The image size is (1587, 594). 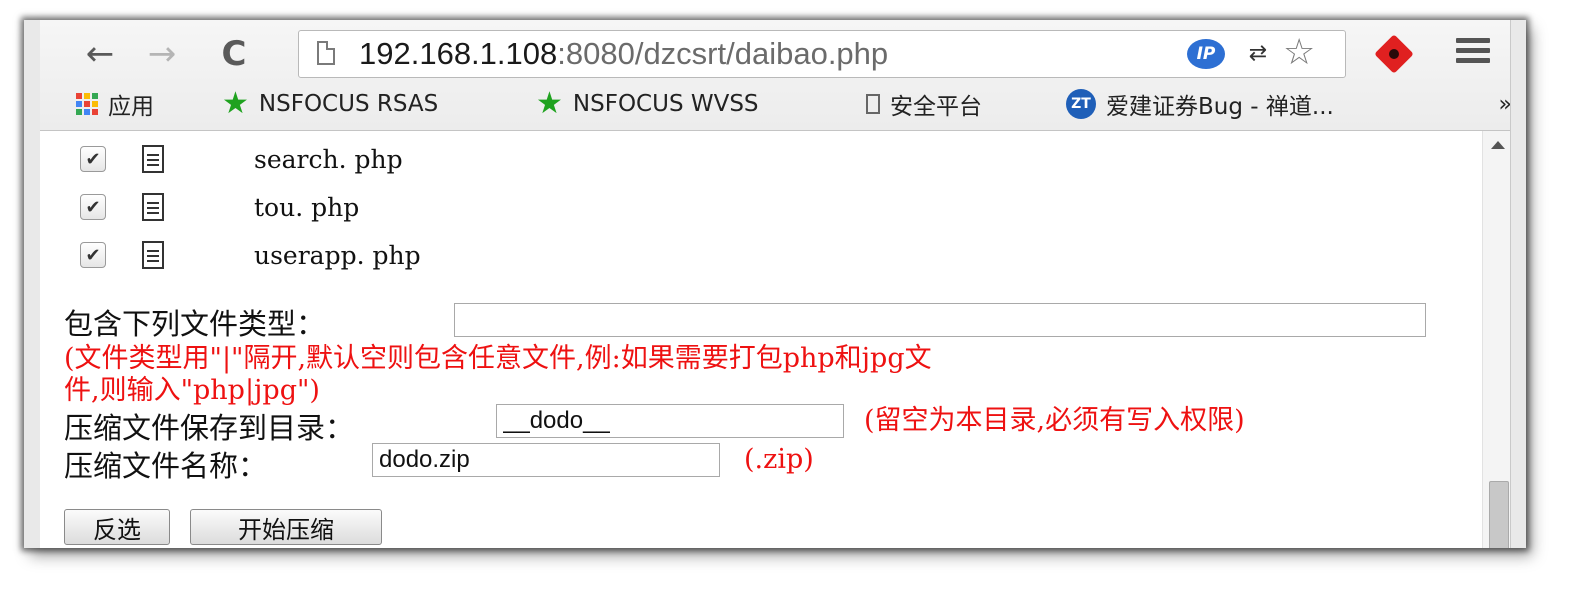 What do you see at coordinates (1206, 54) in the screenshot?
I see `ip-extension-icon: IP` at bounding box center [1206, 54].